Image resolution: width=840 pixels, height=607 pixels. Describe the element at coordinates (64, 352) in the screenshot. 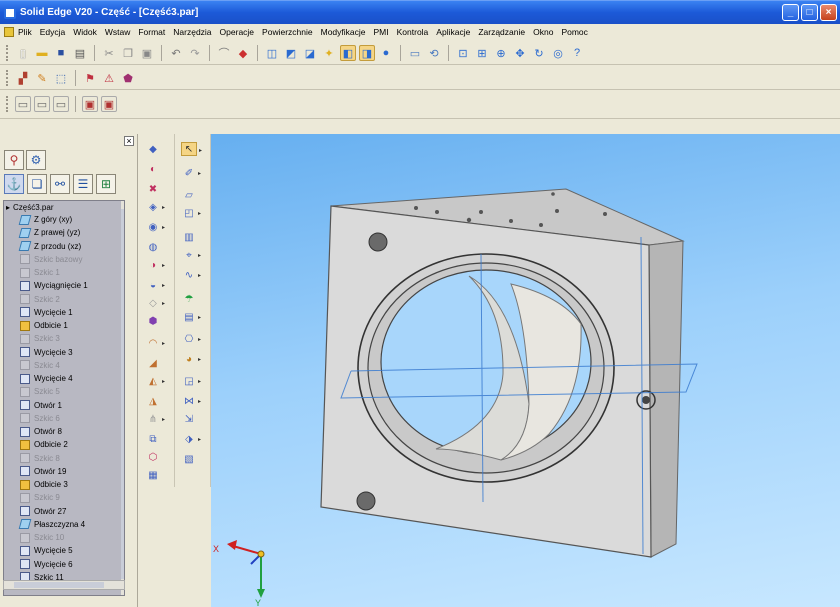

I see `tree-item: Wycięcie 3` at that location.